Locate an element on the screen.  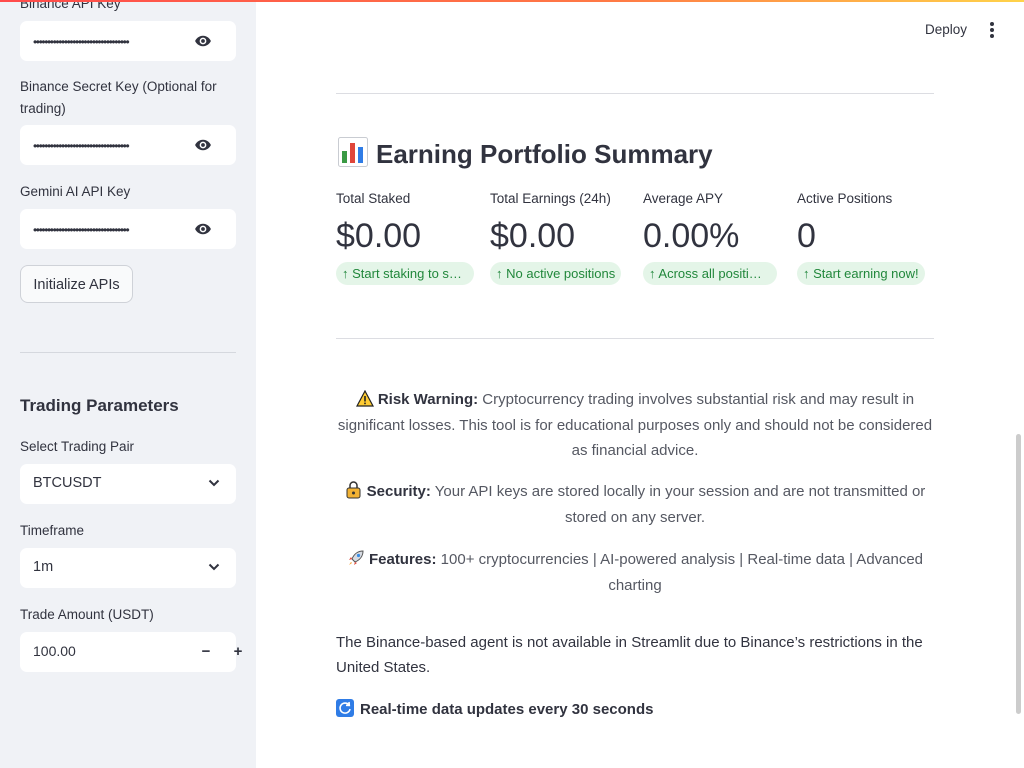
metric-label: Average APY is located at coordinates (683, 198).